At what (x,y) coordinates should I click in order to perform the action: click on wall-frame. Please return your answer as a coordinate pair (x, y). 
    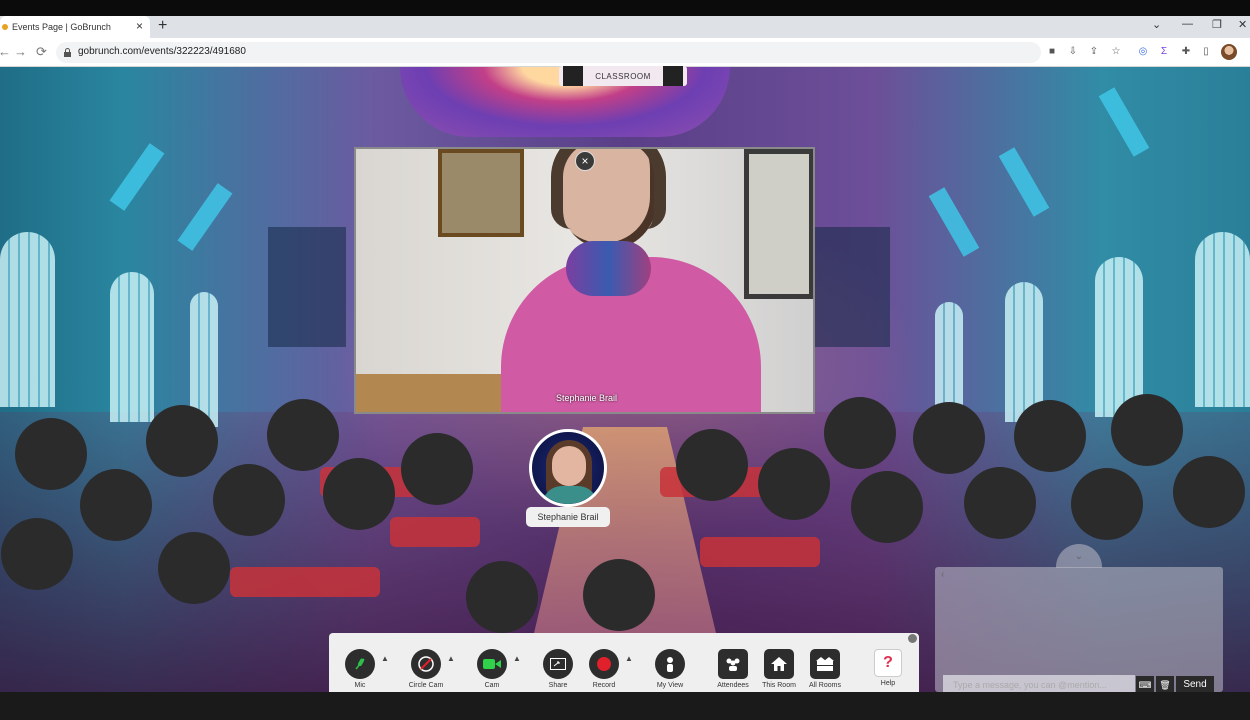
    Looking at the image, I should click on (778, 224).